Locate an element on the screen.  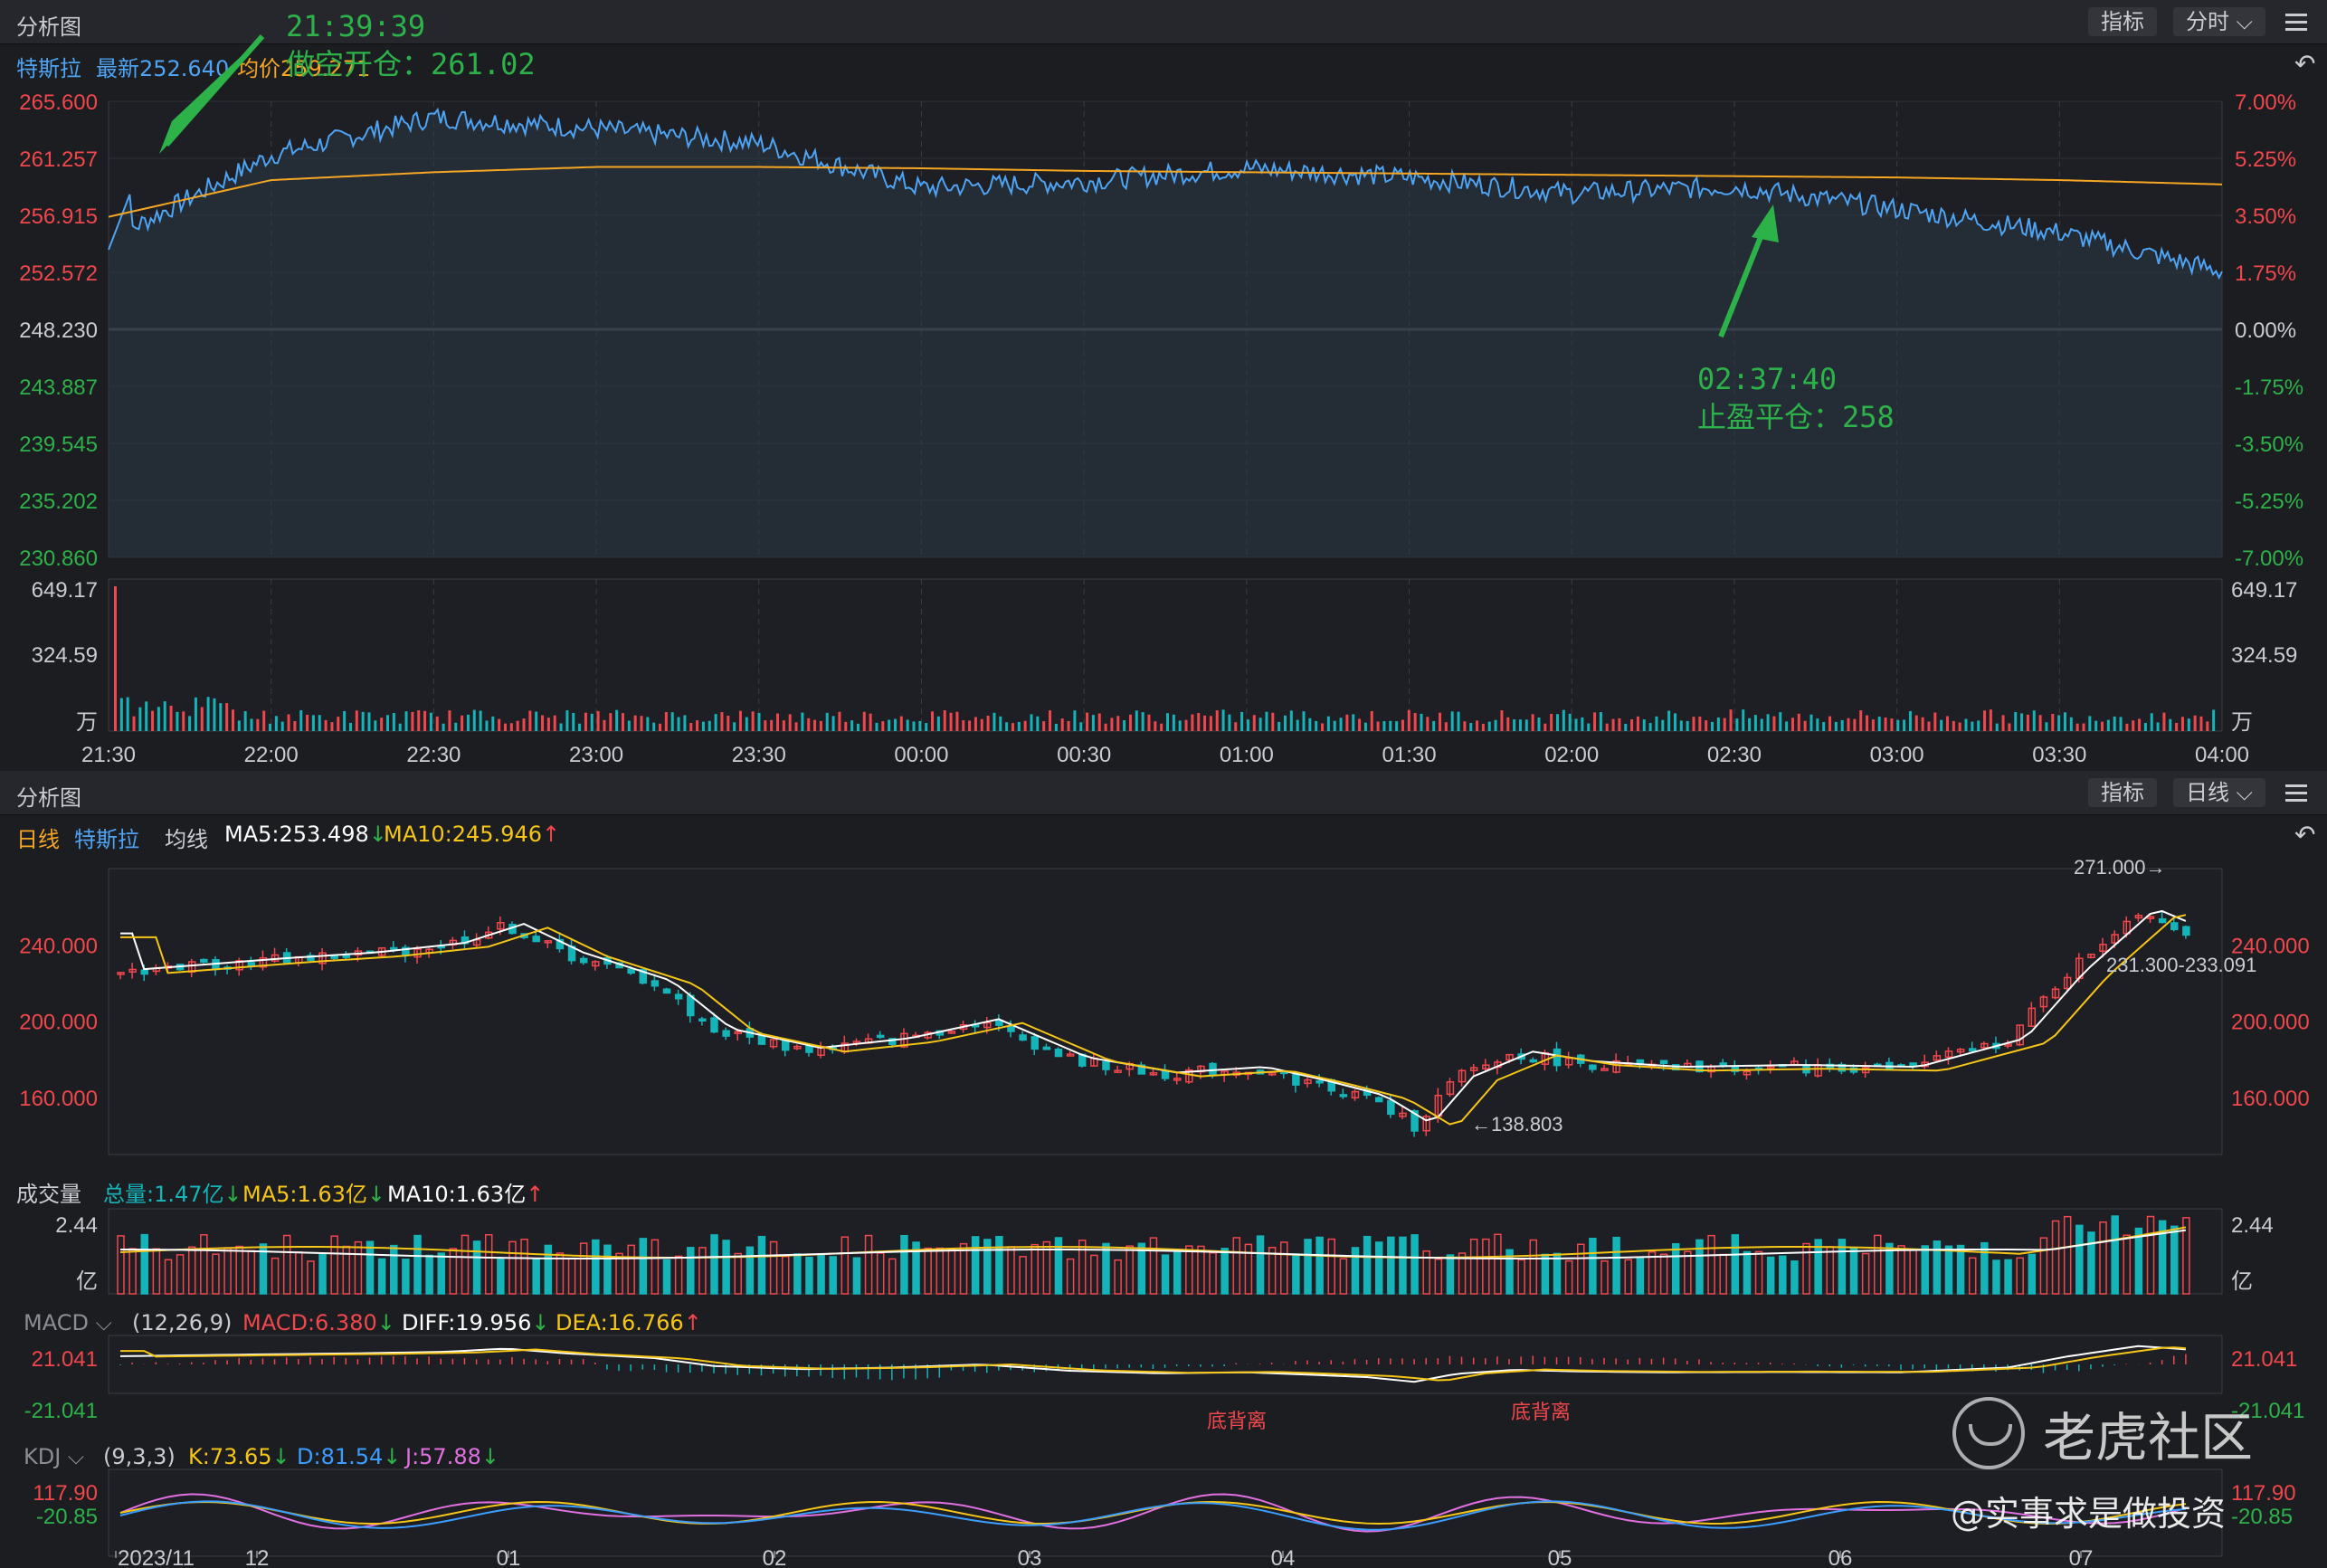
volume-tick-label: 324.59 is located at coordinates (65, 656).